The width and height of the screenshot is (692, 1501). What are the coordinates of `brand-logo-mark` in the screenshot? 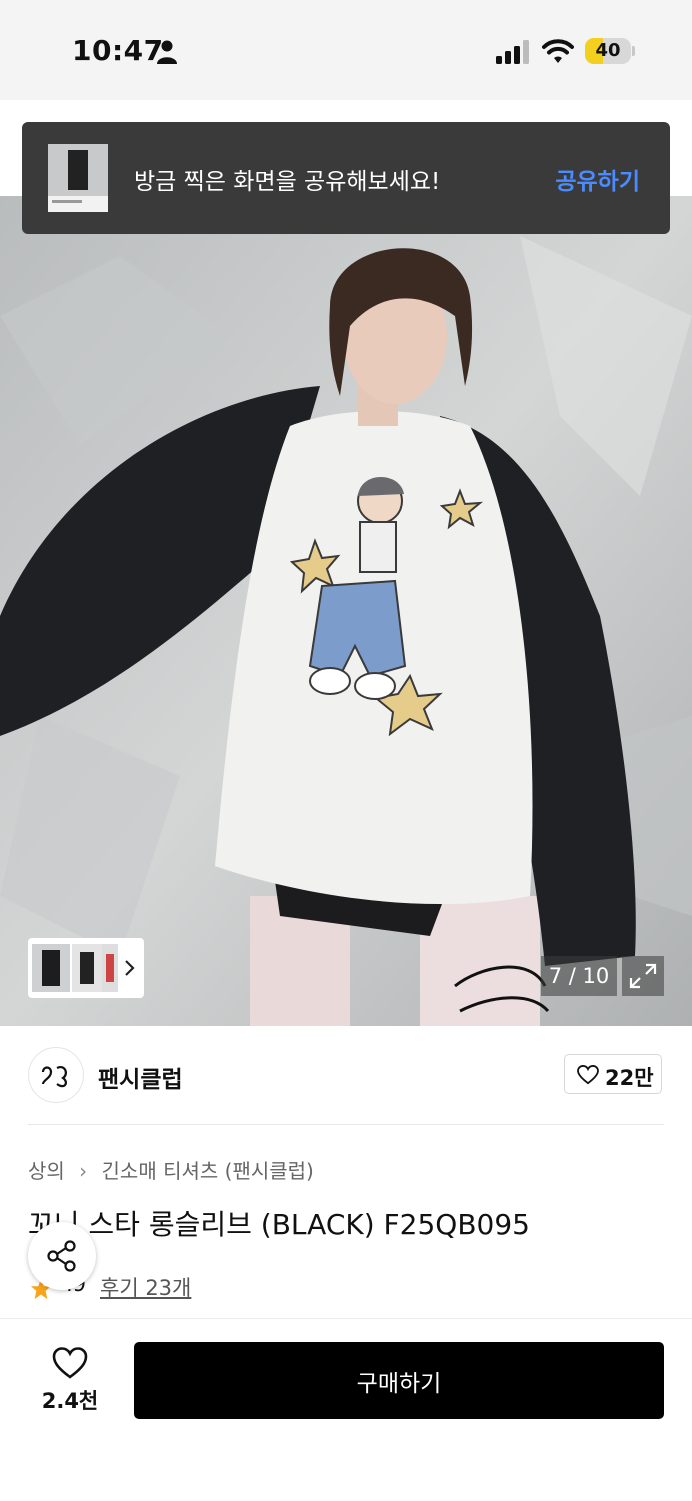 It's located at (54, 1077).